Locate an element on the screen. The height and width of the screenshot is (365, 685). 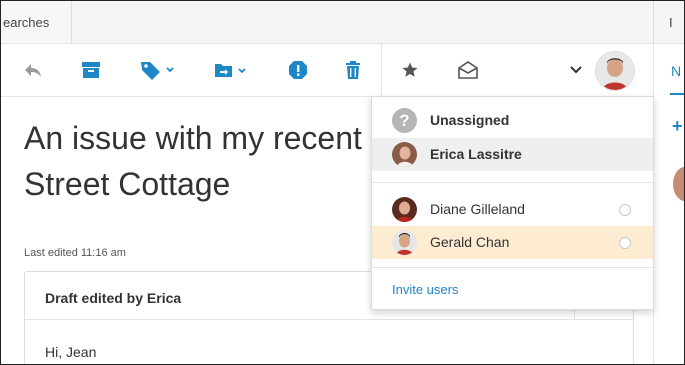
tag-icon is located at coordinates (158, 70).